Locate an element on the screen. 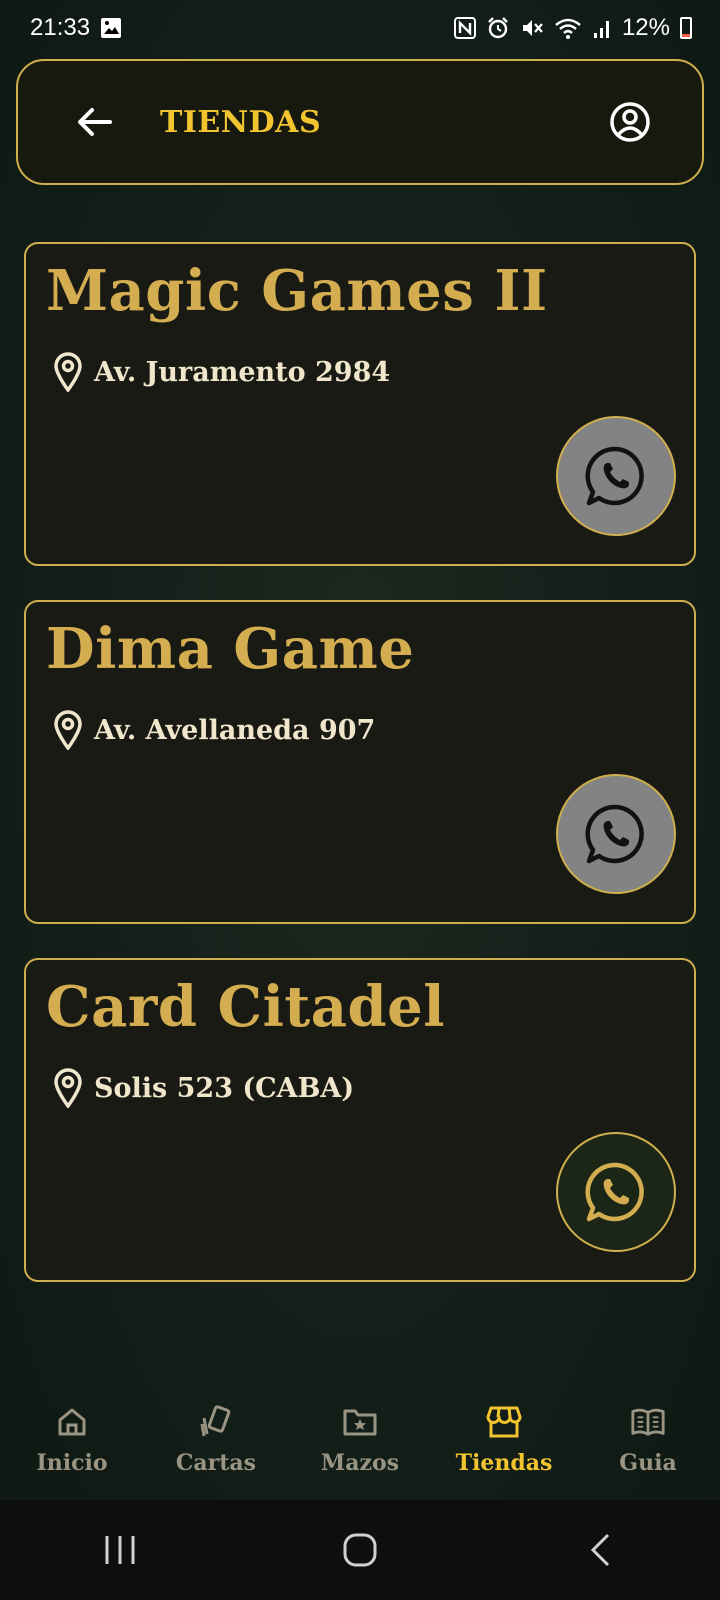 The image size is (720, 1600). home-button is located at coordinates (360, 1550).